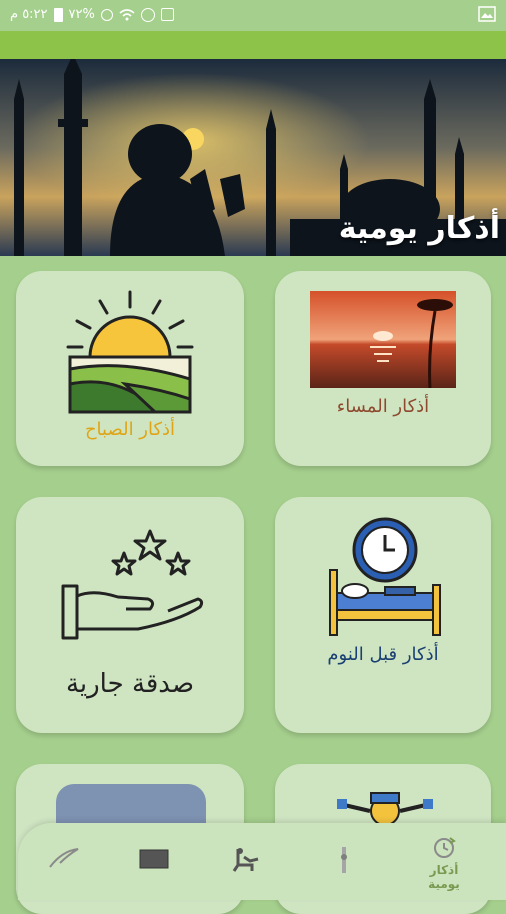  Describe the element at coordinates (132, 584) in the screenshot. I see `charity-hand-stars-icon` at that location.